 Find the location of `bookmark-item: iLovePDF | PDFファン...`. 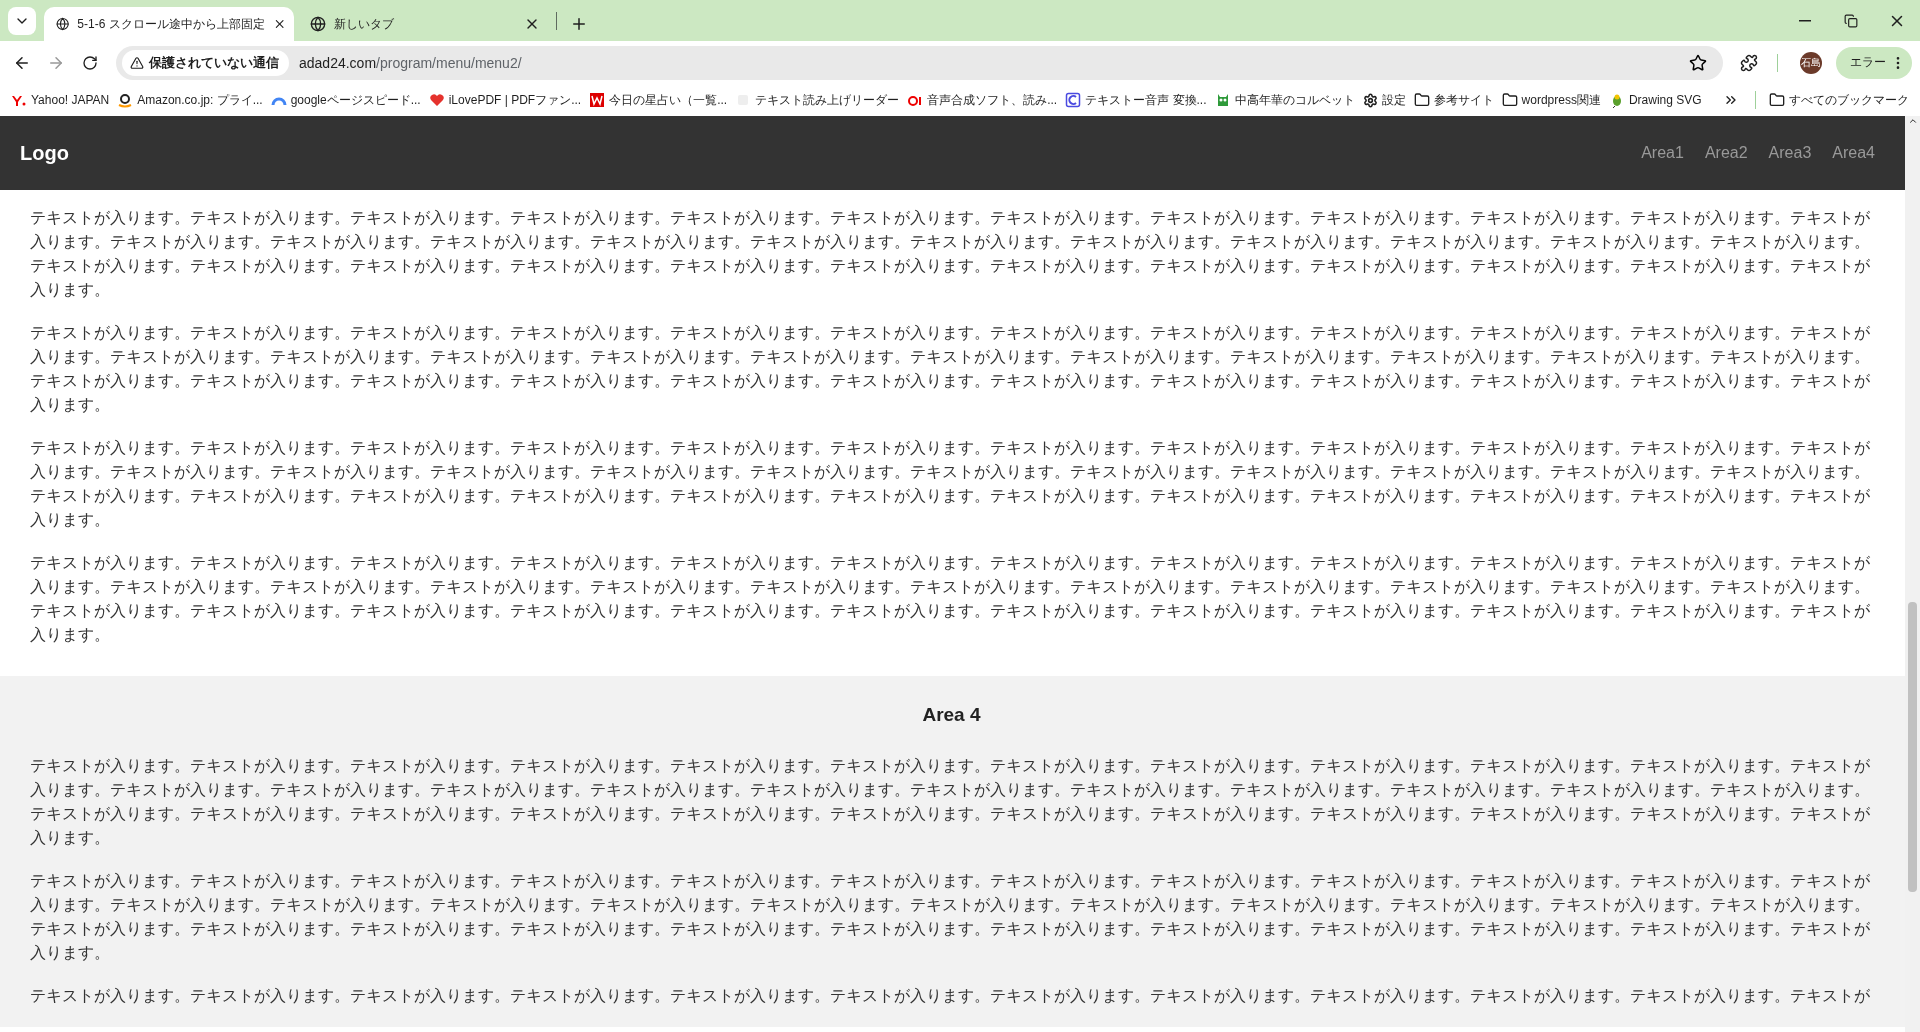

bookmark-item: iLovePDF | PDFファン... is located at coordinates (505, 100).